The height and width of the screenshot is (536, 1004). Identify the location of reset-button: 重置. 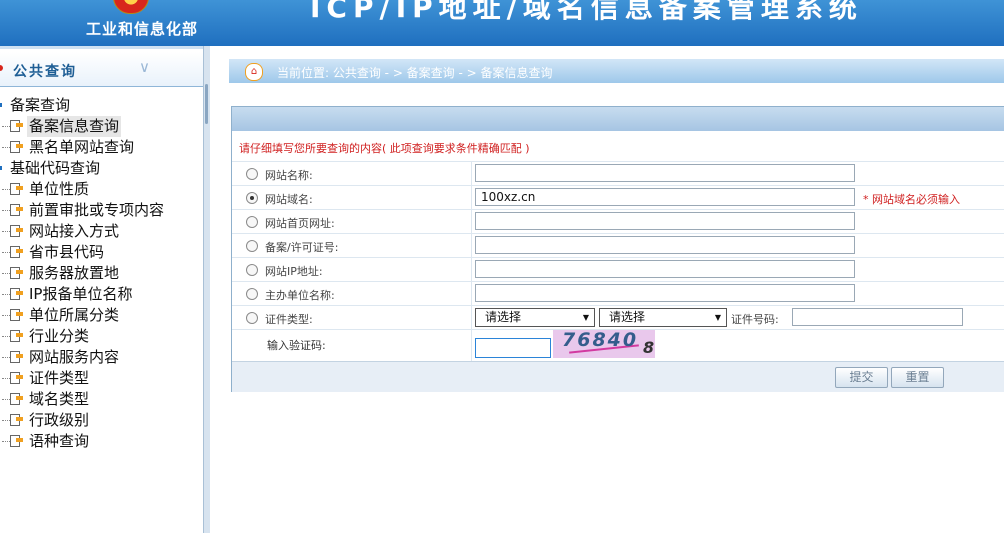
(917, 377).